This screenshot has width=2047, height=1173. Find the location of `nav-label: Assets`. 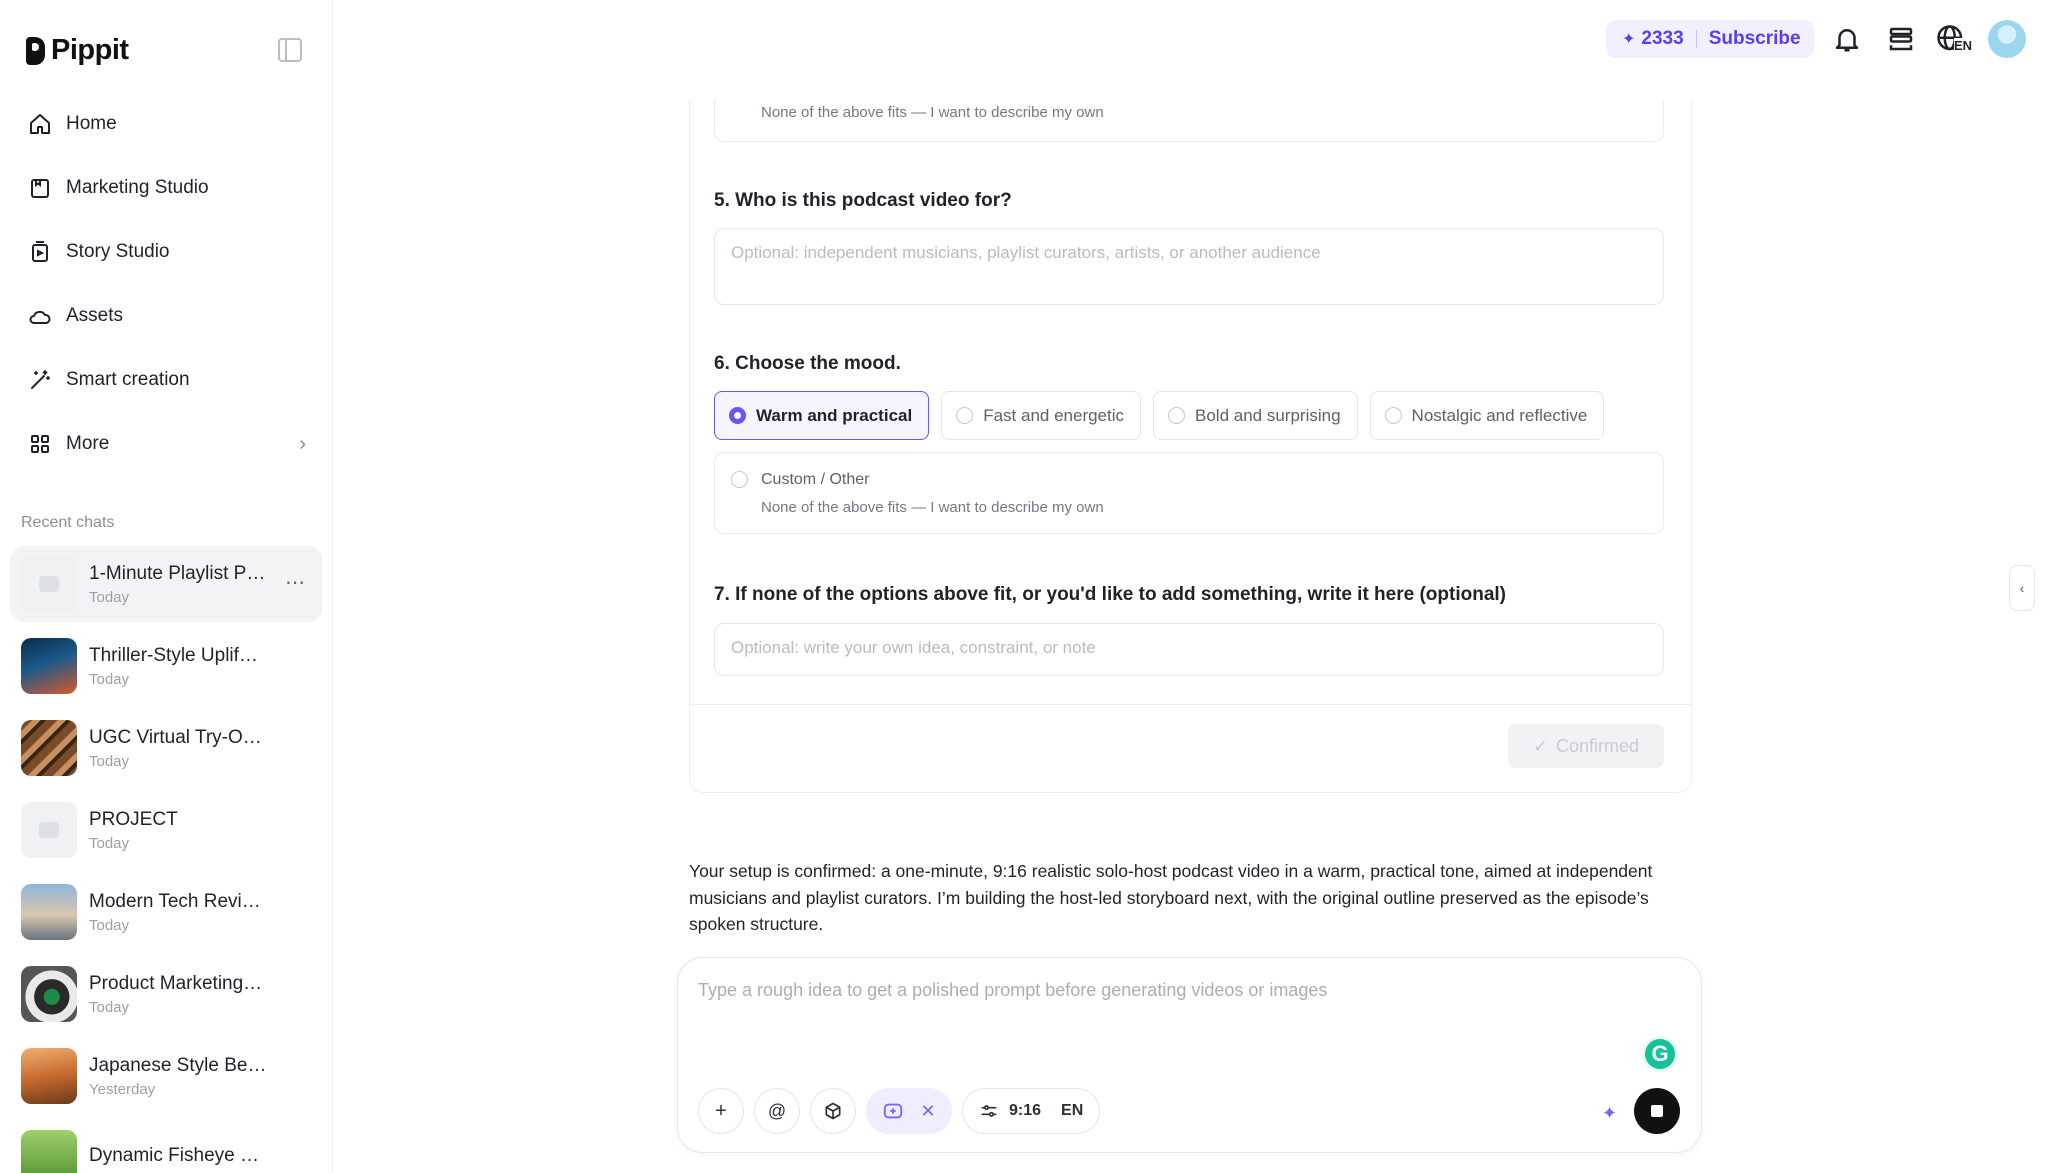

nav-label: Assets is located at coordinates (95, 315).